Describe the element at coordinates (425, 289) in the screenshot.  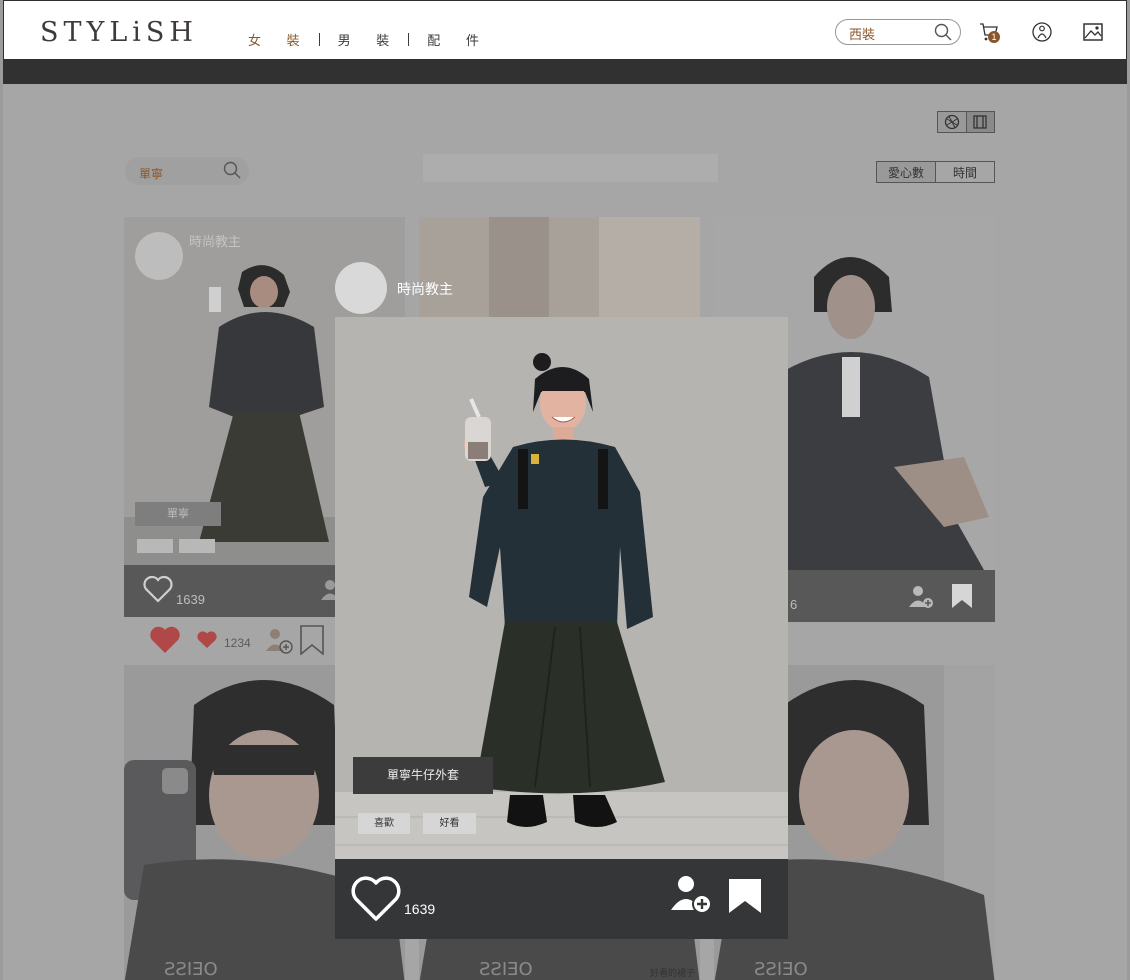
I see `modal-username: 時尚教主` at that location.